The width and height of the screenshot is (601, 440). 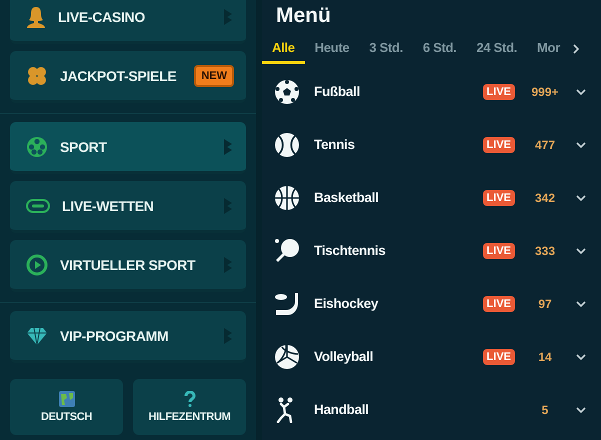 I want to click on sport-name: Volleyball, so click(x=398, y=356).